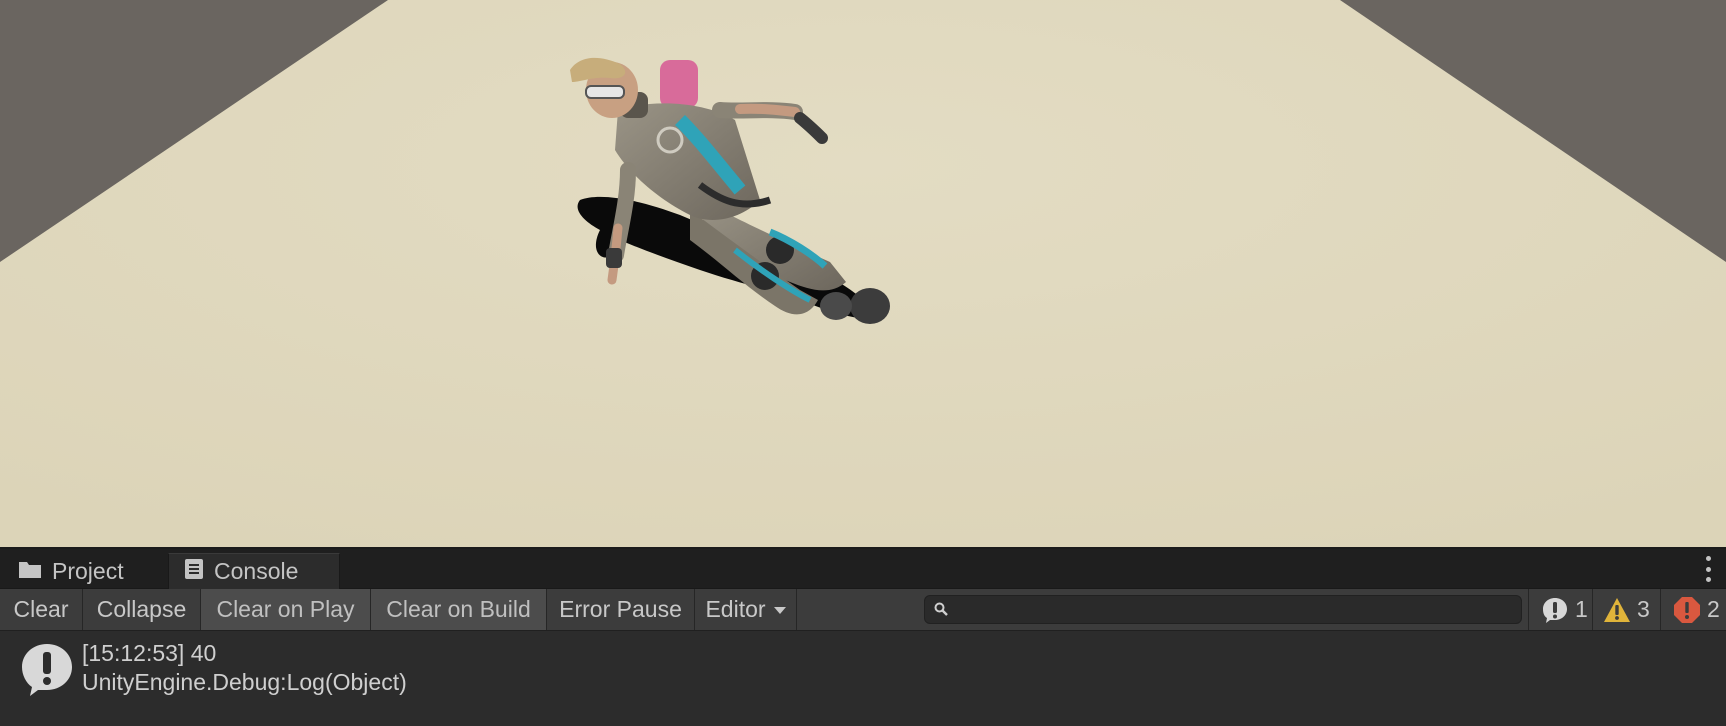 The image size is (1726, 726). What do you see at coordinates (88, 570) in the screenshot?
I see `tab-project-label: Project` at bounding box center [88, 570].